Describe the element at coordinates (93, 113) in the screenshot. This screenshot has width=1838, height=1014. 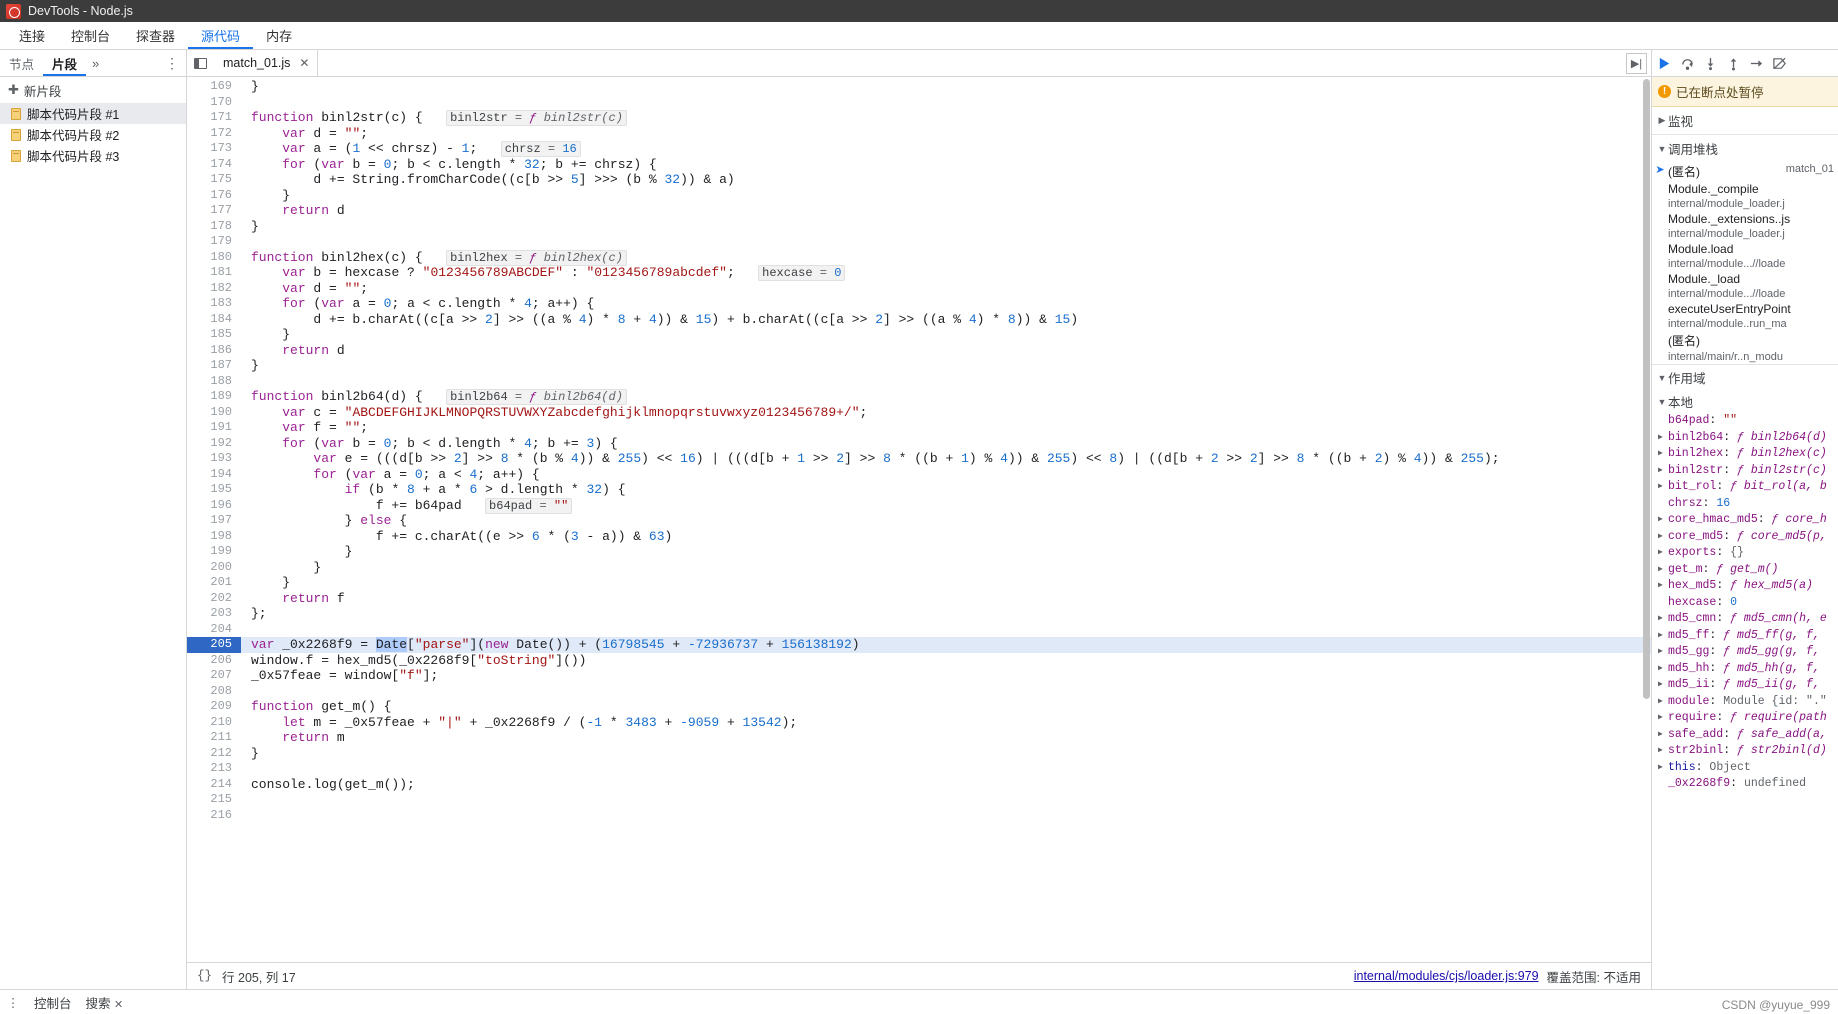
I see `list-item: 脚本代码片段 #1` at that location.